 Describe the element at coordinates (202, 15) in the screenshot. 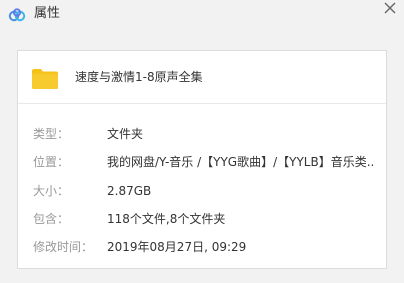

I see `title-bar: 属性` at that location.